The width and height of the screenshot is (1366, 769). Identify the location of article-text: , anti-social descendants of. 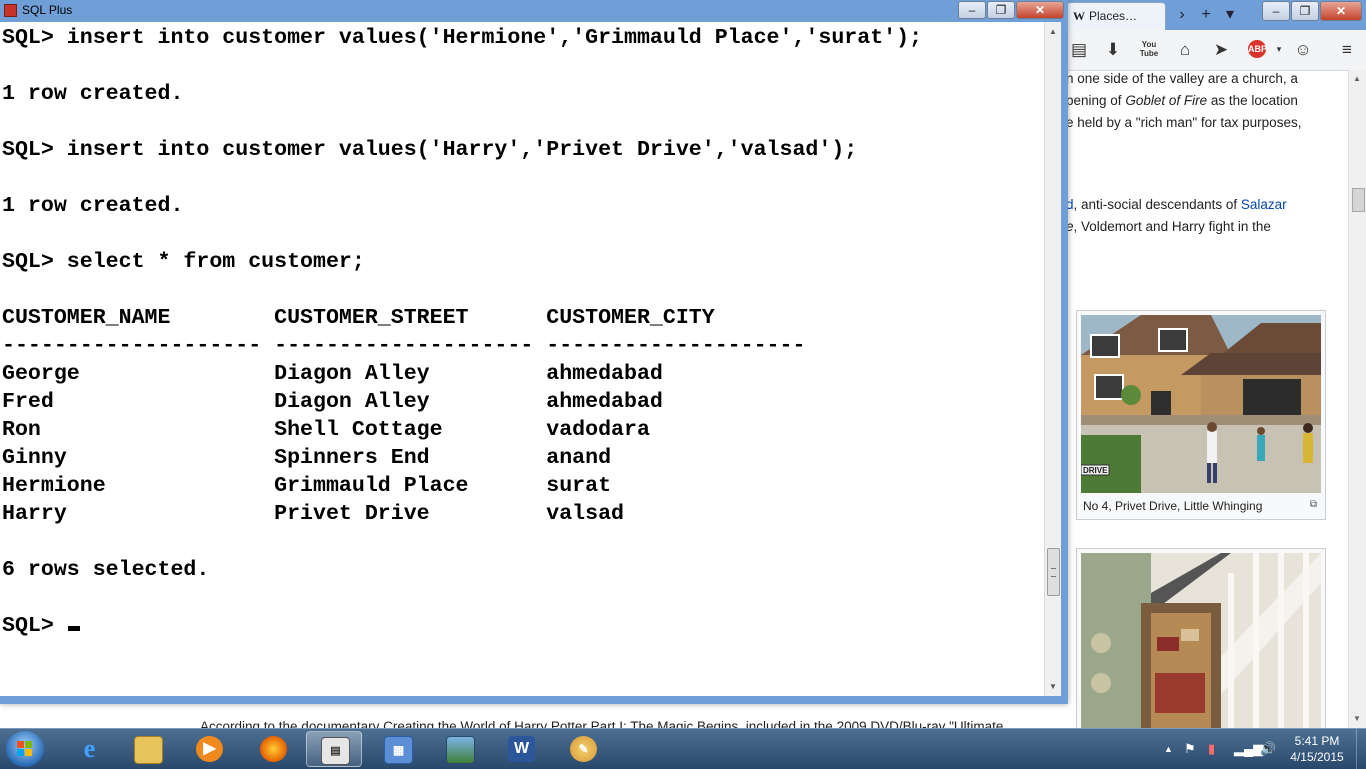
(1157, 204).